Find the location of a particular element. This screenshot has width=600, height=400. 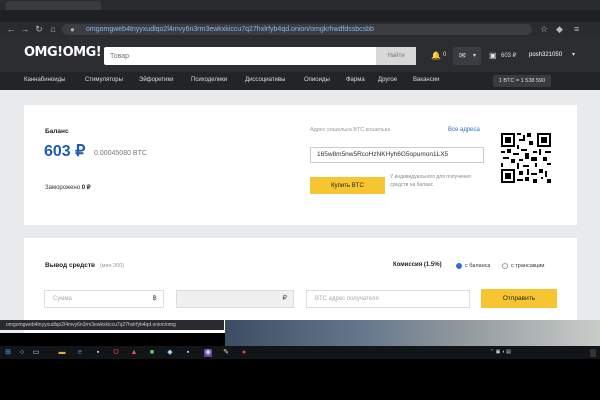

taskbar-search-icon: ○ is located at coordinates (22, 353).